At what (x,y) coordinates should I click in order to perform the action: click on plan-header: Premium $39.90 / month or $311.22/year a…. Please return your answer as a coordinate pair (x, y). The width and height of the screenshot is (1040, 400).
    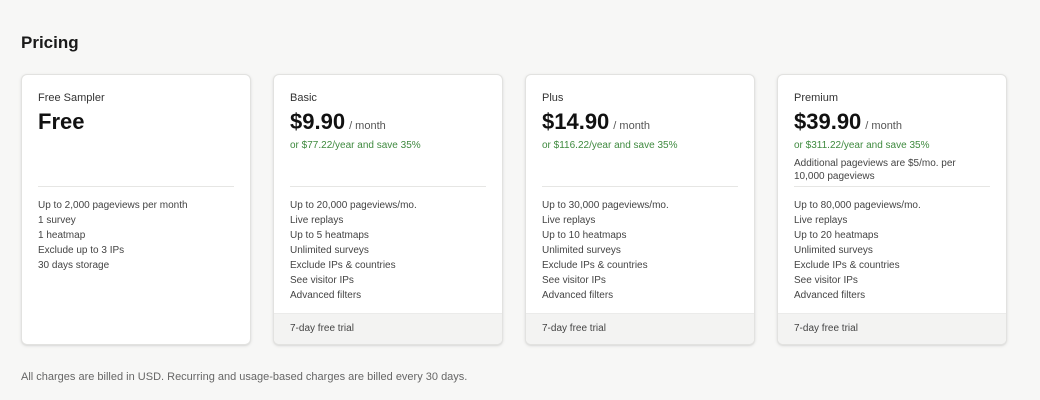
    Looking at the image, I should click on (892, 131).